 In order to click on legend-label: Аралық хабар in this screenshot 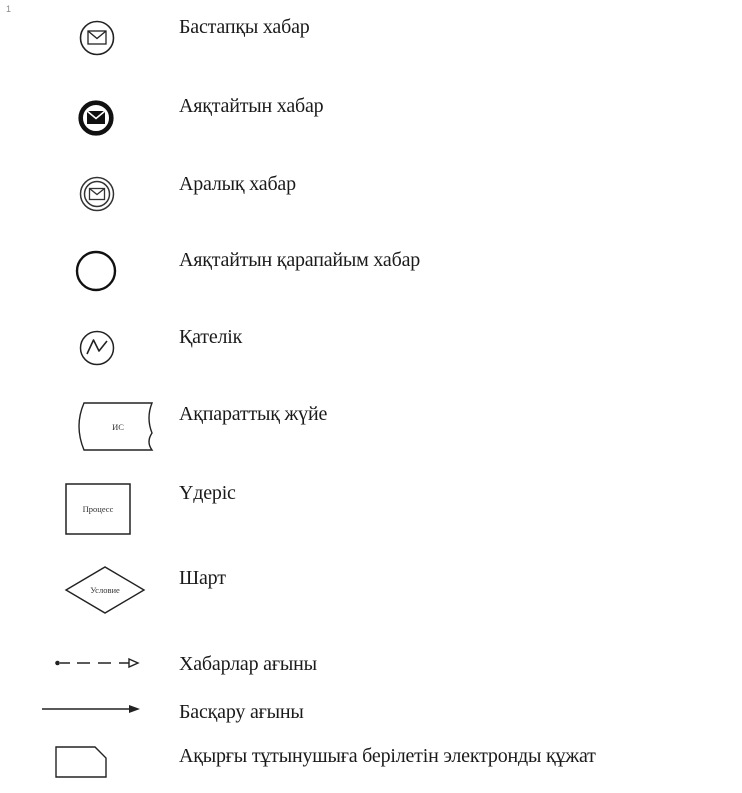, I will do `click(237, 184)`.